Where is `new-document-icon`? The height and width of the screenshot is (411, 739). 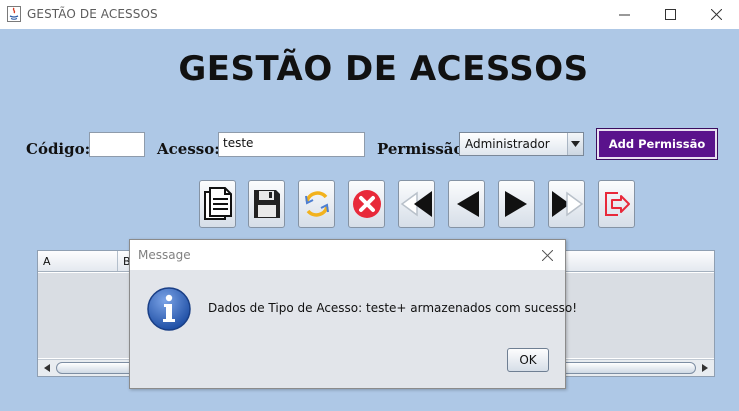
new-document-icon is located at coordinates (217, 203).